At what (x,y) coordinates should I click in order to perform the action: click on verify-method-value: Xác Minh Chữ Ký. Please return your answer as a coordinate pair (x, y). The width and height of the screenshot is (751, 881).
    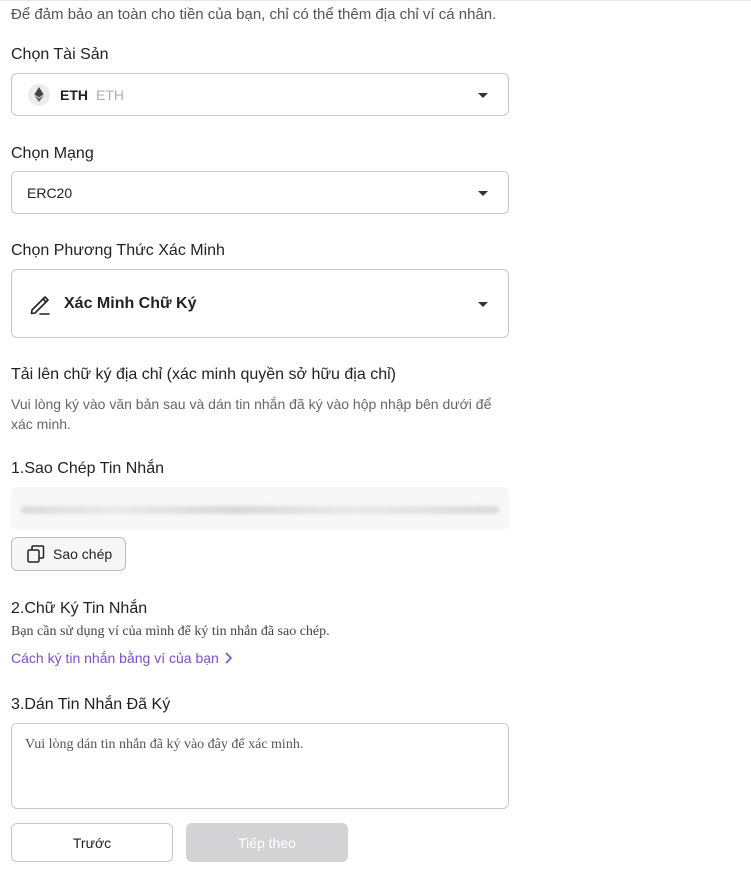
    Looking at the image, I should click on (130, 303).